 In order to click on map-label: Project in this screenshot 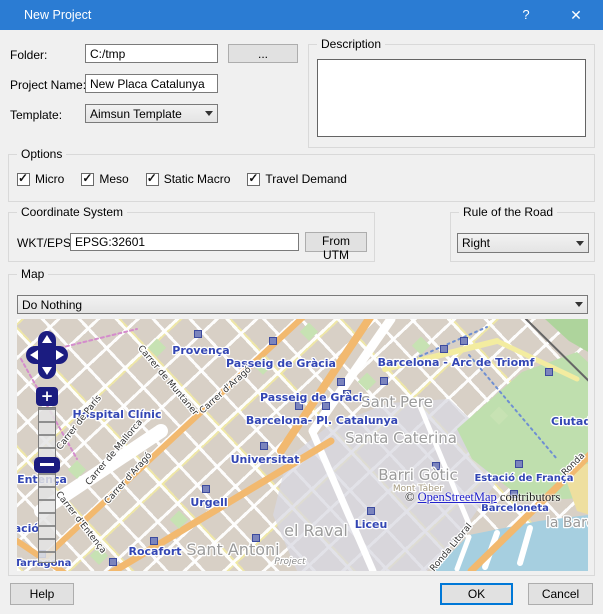, I will do `click(290, 562)`.